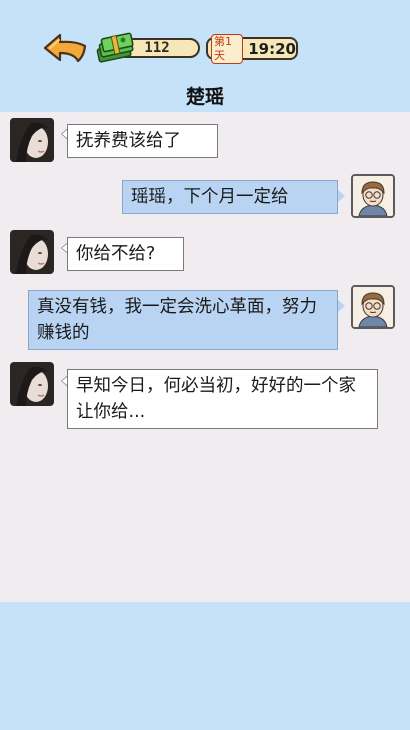 The image size is (410, 730). What do you see at coordinates (205, 40) in the screenshot?
I see `top-bar: 112 第1天 19:20` at bounding box center [205, 40].